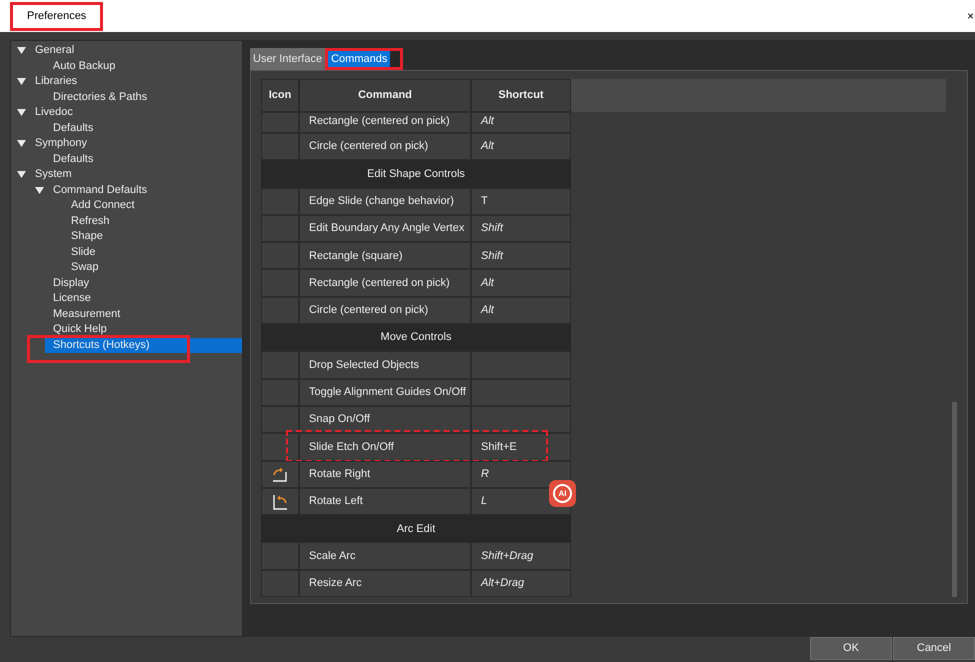 Image resolution: width=975 pixels, height=662 pixels. I want to click on tree-item: Swap, so click(85, 268).